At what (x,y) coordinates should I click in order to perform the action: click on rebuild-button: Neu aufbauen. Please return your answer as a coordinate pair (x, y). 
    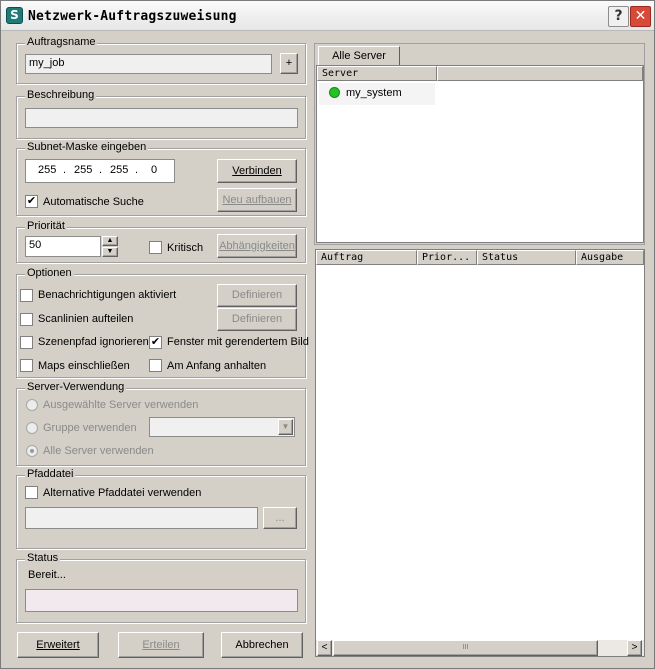
    Looking at the image, I should click on (257, 200).